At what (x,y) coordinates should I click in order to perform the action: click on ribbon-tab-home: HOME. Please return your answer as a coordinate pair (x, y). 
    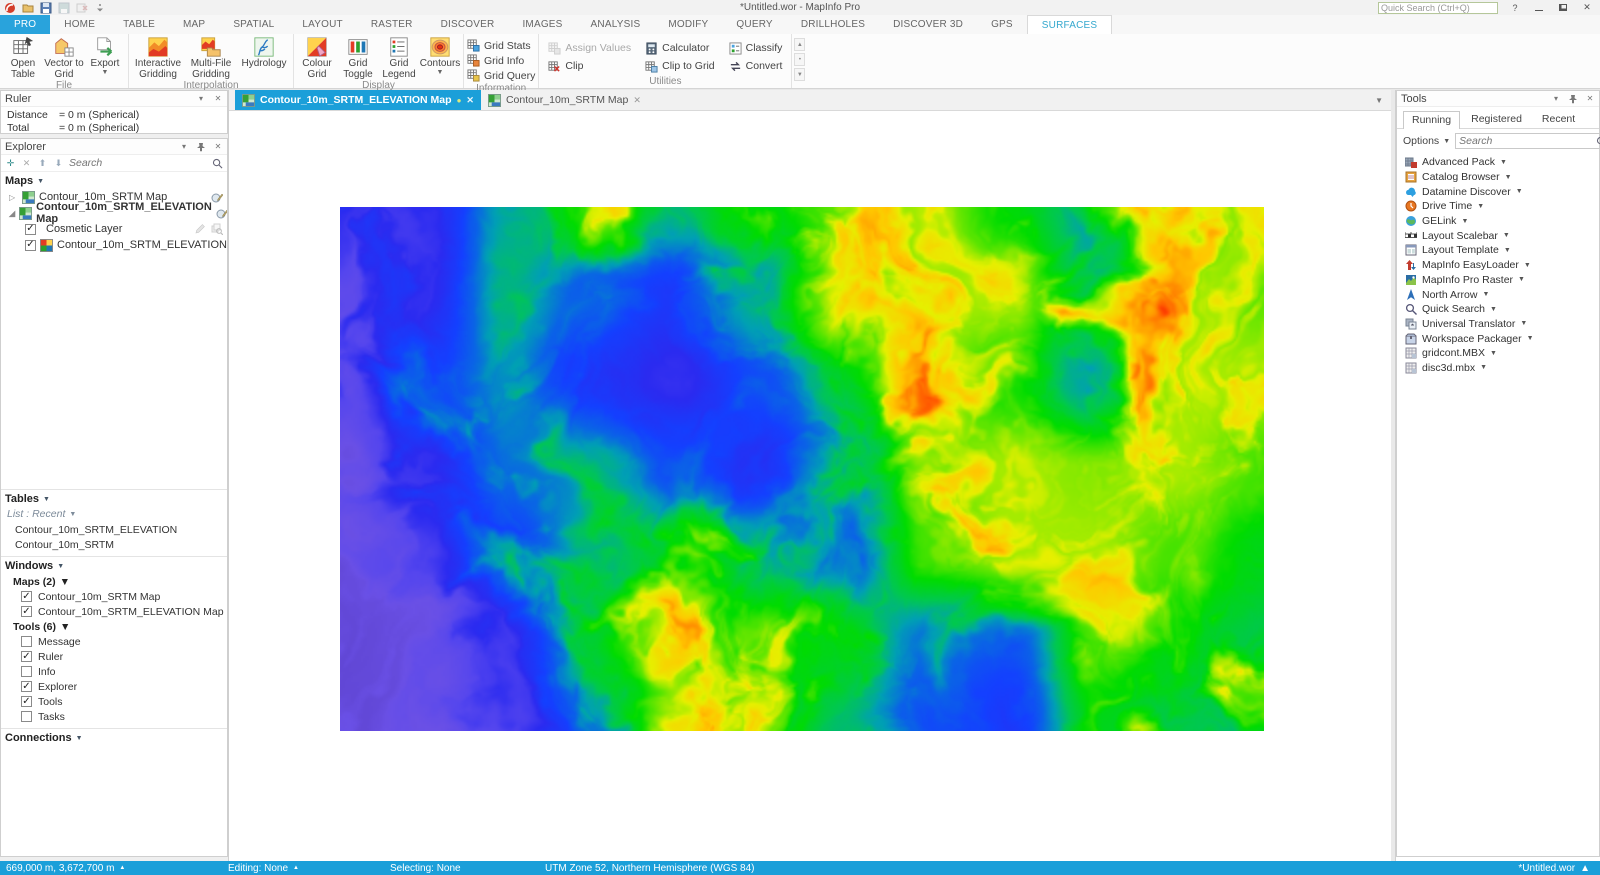
    Looking at the image, I should click on (79, 24).